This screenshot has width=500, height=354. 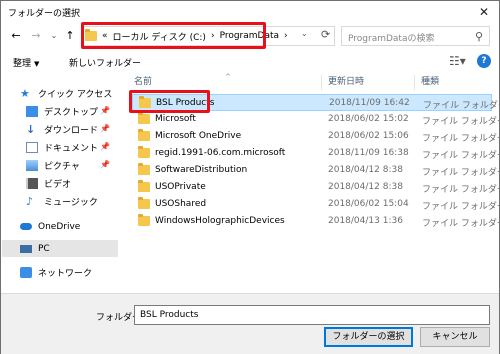 I want to click on search-icon: ⚲, so click(x=479, y=36).